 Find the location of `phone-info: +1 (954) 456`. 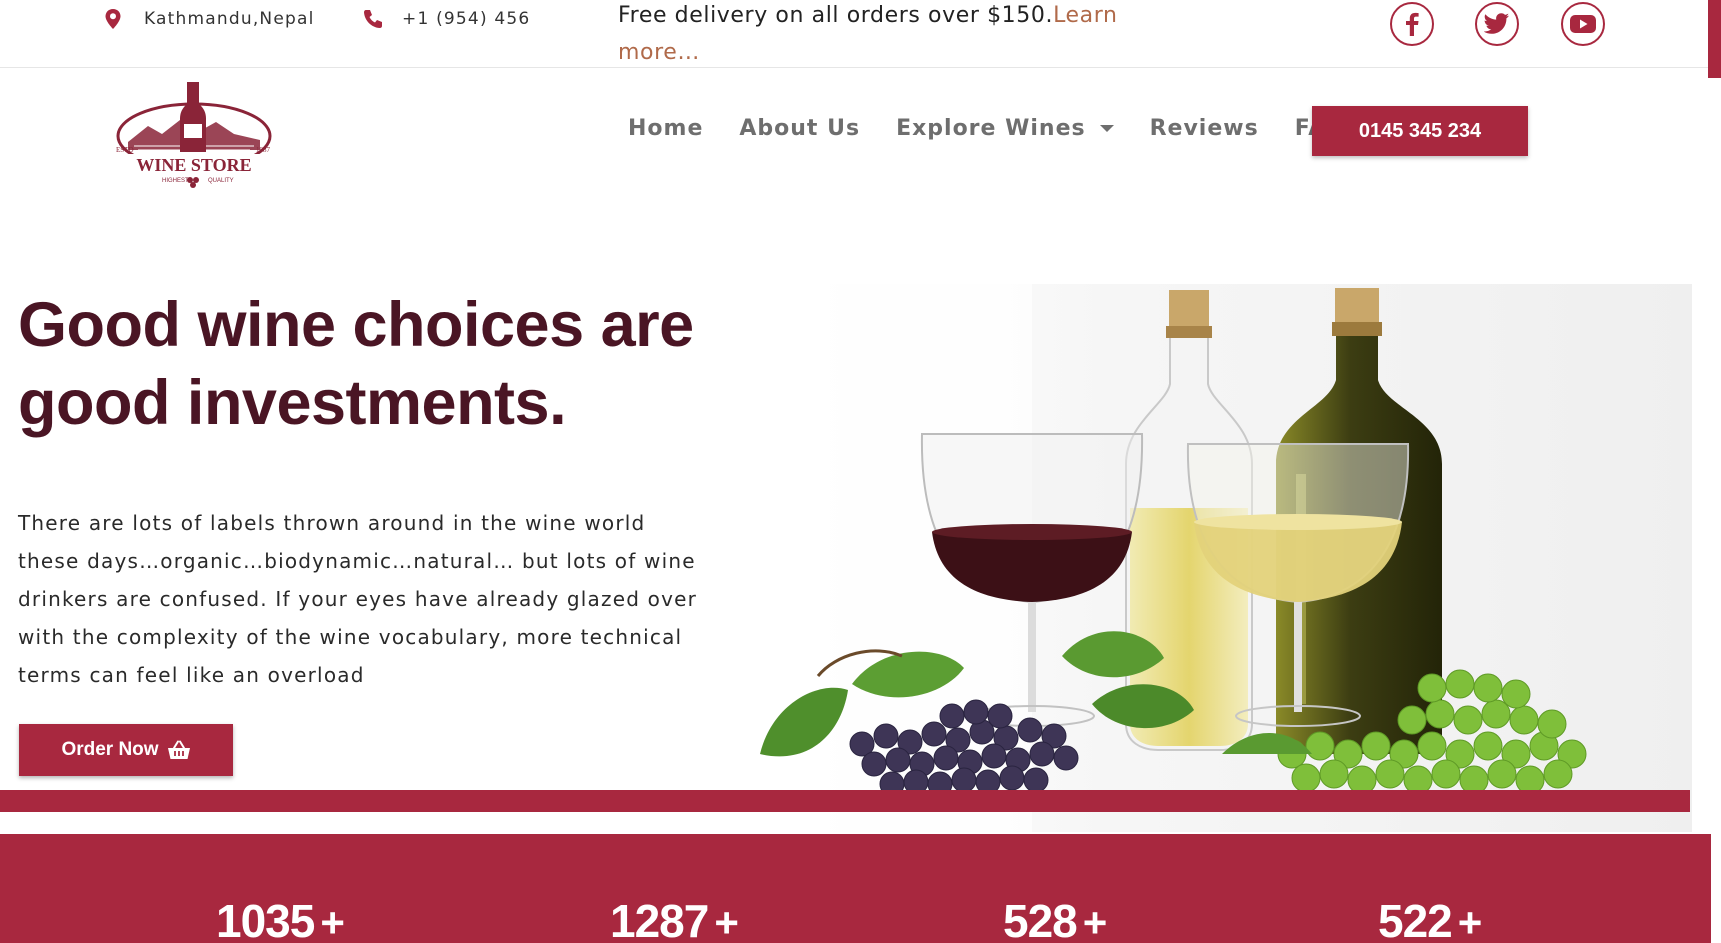

phone-info: +1 (954) 456 is located at coordinates (446, 19).